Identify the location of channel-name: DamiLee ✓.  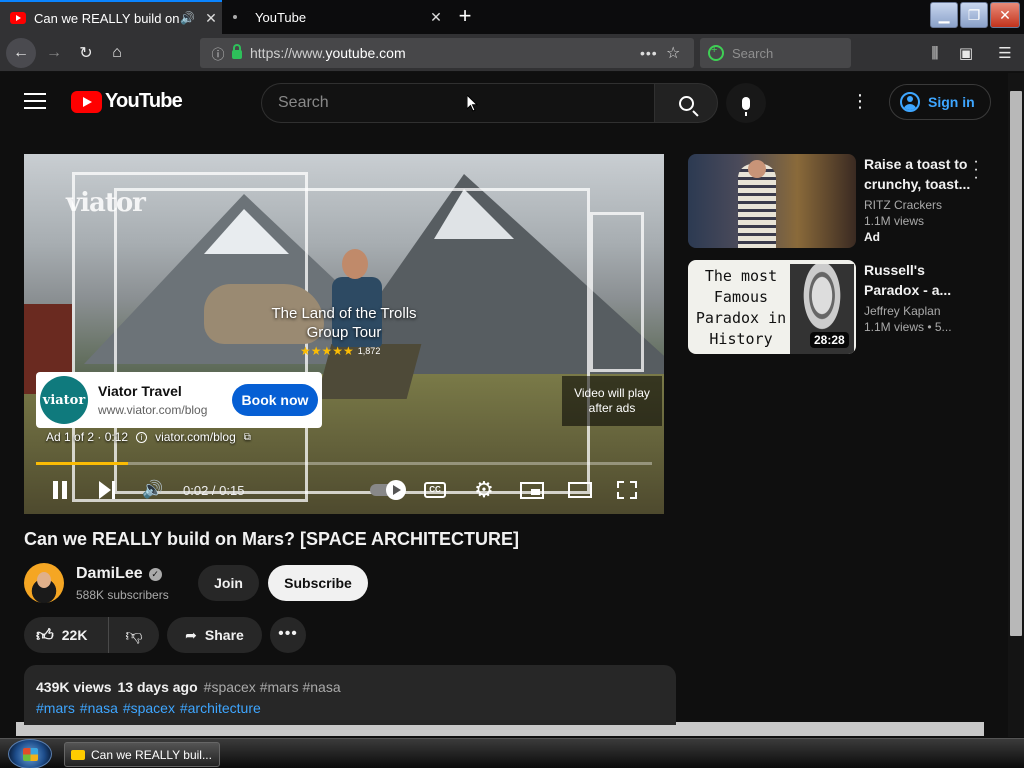
(119, 574).